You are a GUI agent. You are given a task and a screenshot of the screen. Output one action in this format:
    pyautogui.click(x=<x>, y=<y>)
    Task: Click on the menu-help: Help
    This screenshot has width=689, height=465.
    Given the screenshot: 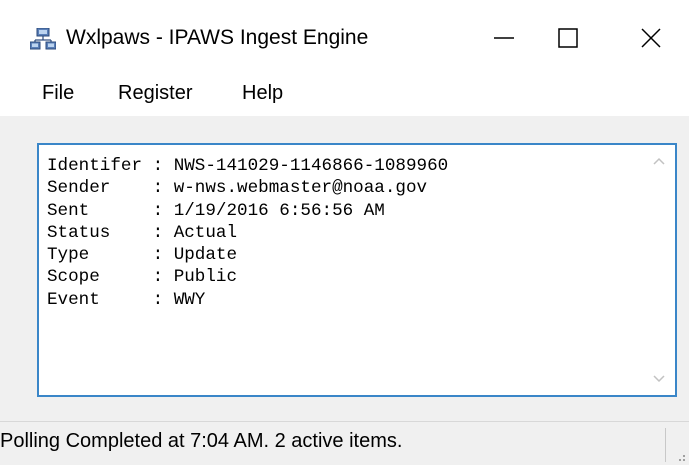 What is the action you would take?
    pyautogui.click(x=262, y=93)
    